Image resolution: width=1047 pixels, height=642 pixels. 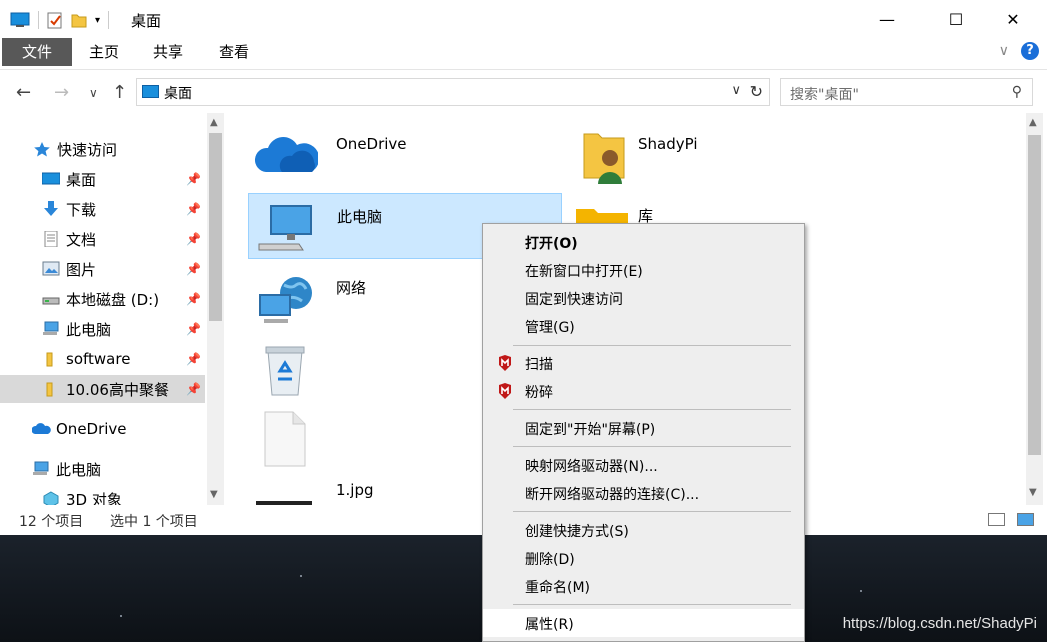 What do you see at coordinates (168, 52) in the screenshot?
I see `tab-share: 共享` at bounding box center [168, 52].